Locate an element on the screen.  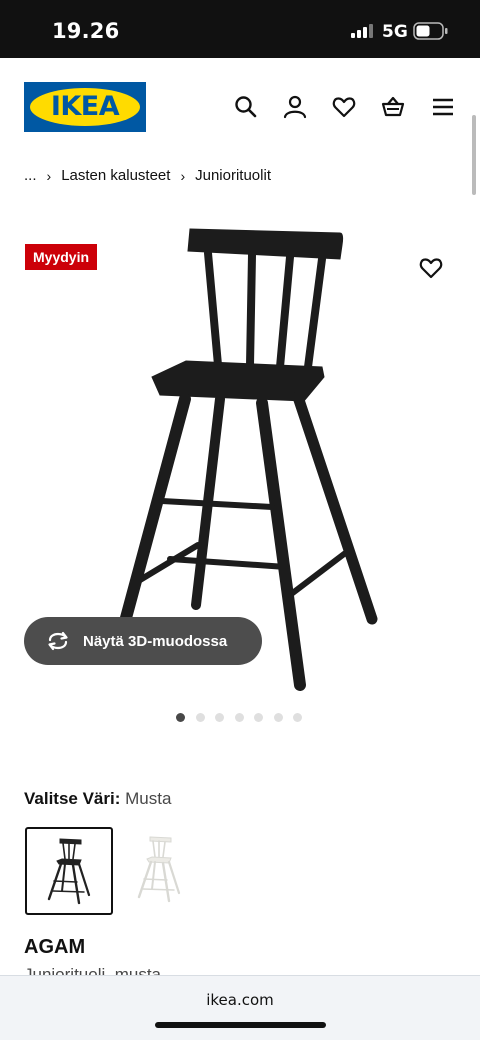
menu-icon is located at coordinates (443, 107).